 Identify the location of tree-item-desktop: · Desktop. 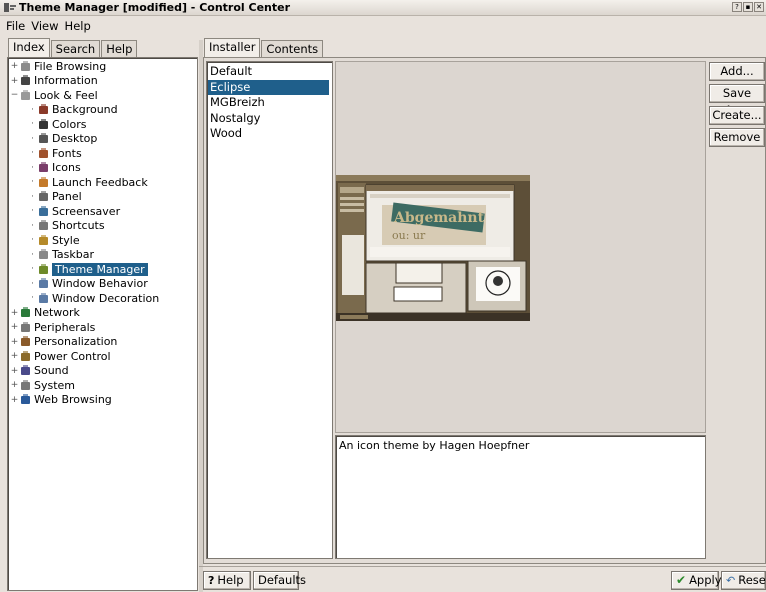
(62, 139).